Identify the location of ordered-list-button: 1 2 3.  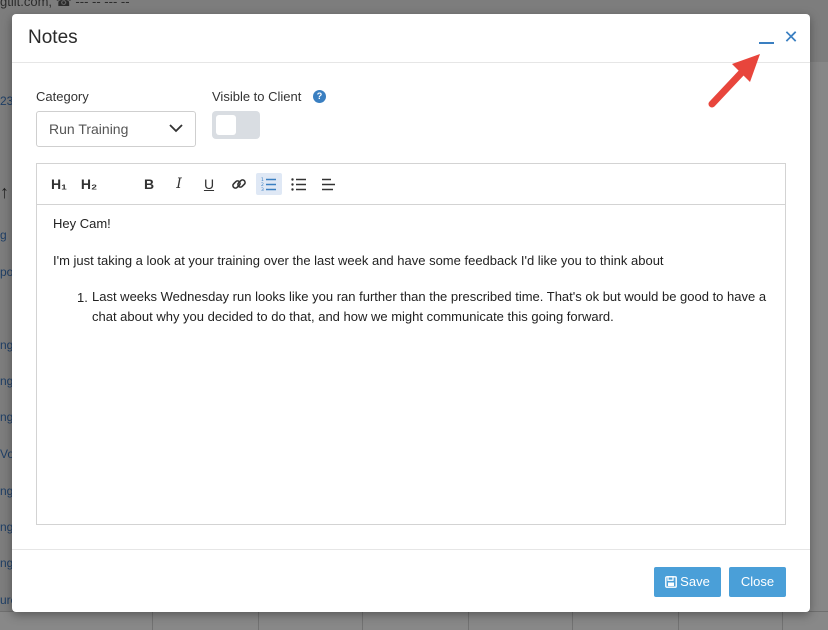
(269, 184).